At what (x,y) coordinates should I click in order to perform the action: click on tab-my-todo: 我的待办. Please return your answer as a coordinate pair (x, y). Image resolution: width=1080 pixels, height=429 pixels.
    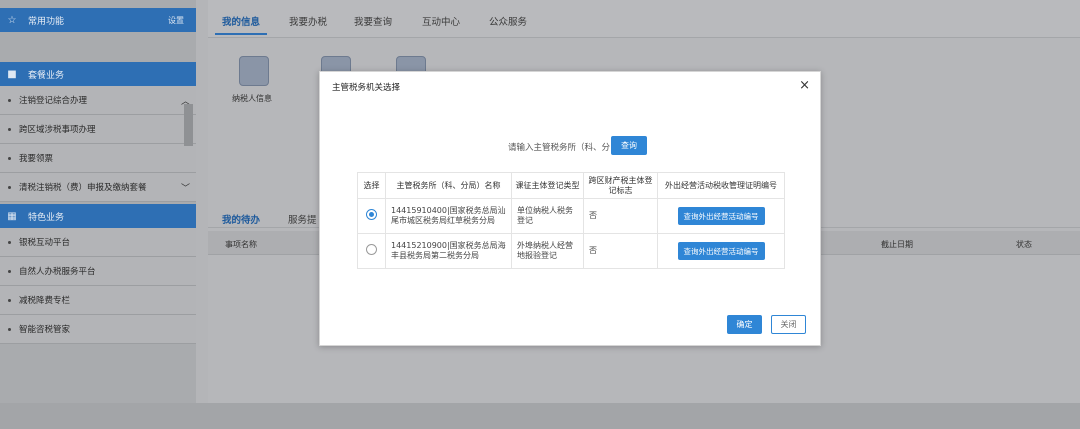
    Looking at the image, I should click on (241, 219).